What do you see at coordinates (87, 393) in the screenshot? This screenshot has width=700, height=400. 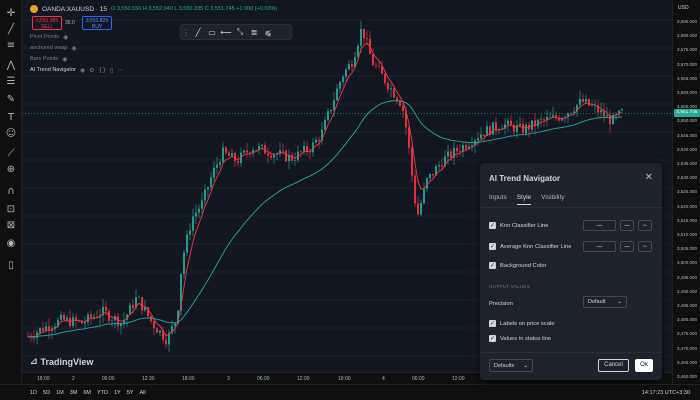 I see `range-6m: 6M` at bounding box center [87, 393].